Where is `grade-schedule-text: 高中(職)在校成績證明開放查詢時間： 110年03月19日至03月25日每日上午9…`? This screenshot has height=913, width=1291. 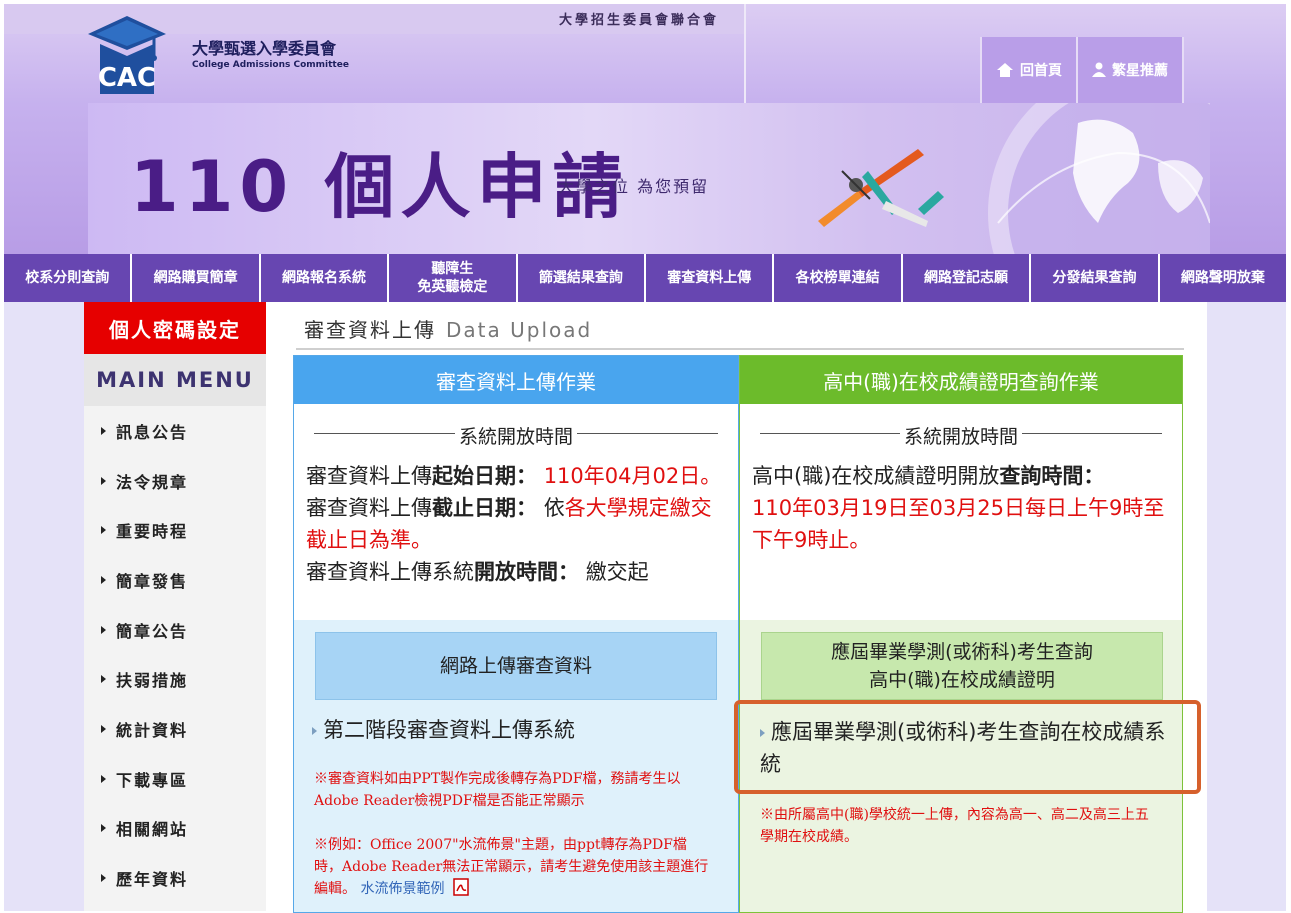 grade-schedule-text: 高中(職)在校成績證明開放查詢時間： 110年03月19日至03月25日每日上午9… is located at coordinates (961, 552).